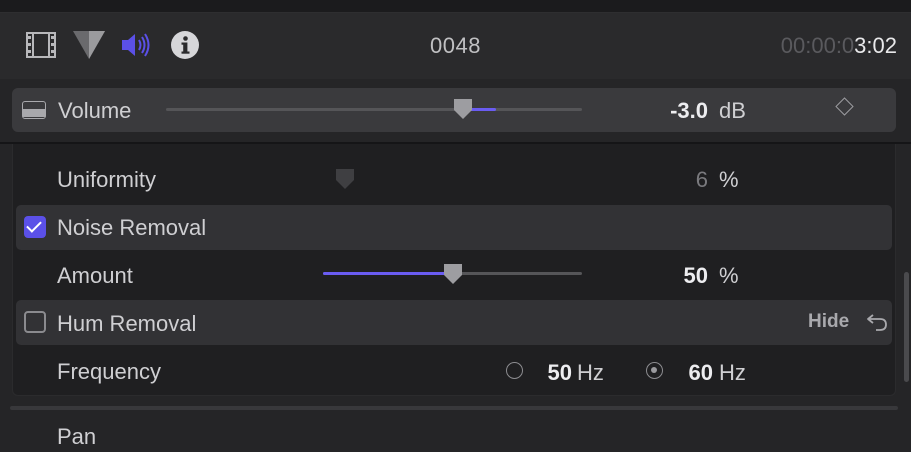 This screenshot has width=911, height=452. What do you see at coordinates (34, 110) in the screenshot?
I see `volume-section-icon` at bounding box center [34, 110].